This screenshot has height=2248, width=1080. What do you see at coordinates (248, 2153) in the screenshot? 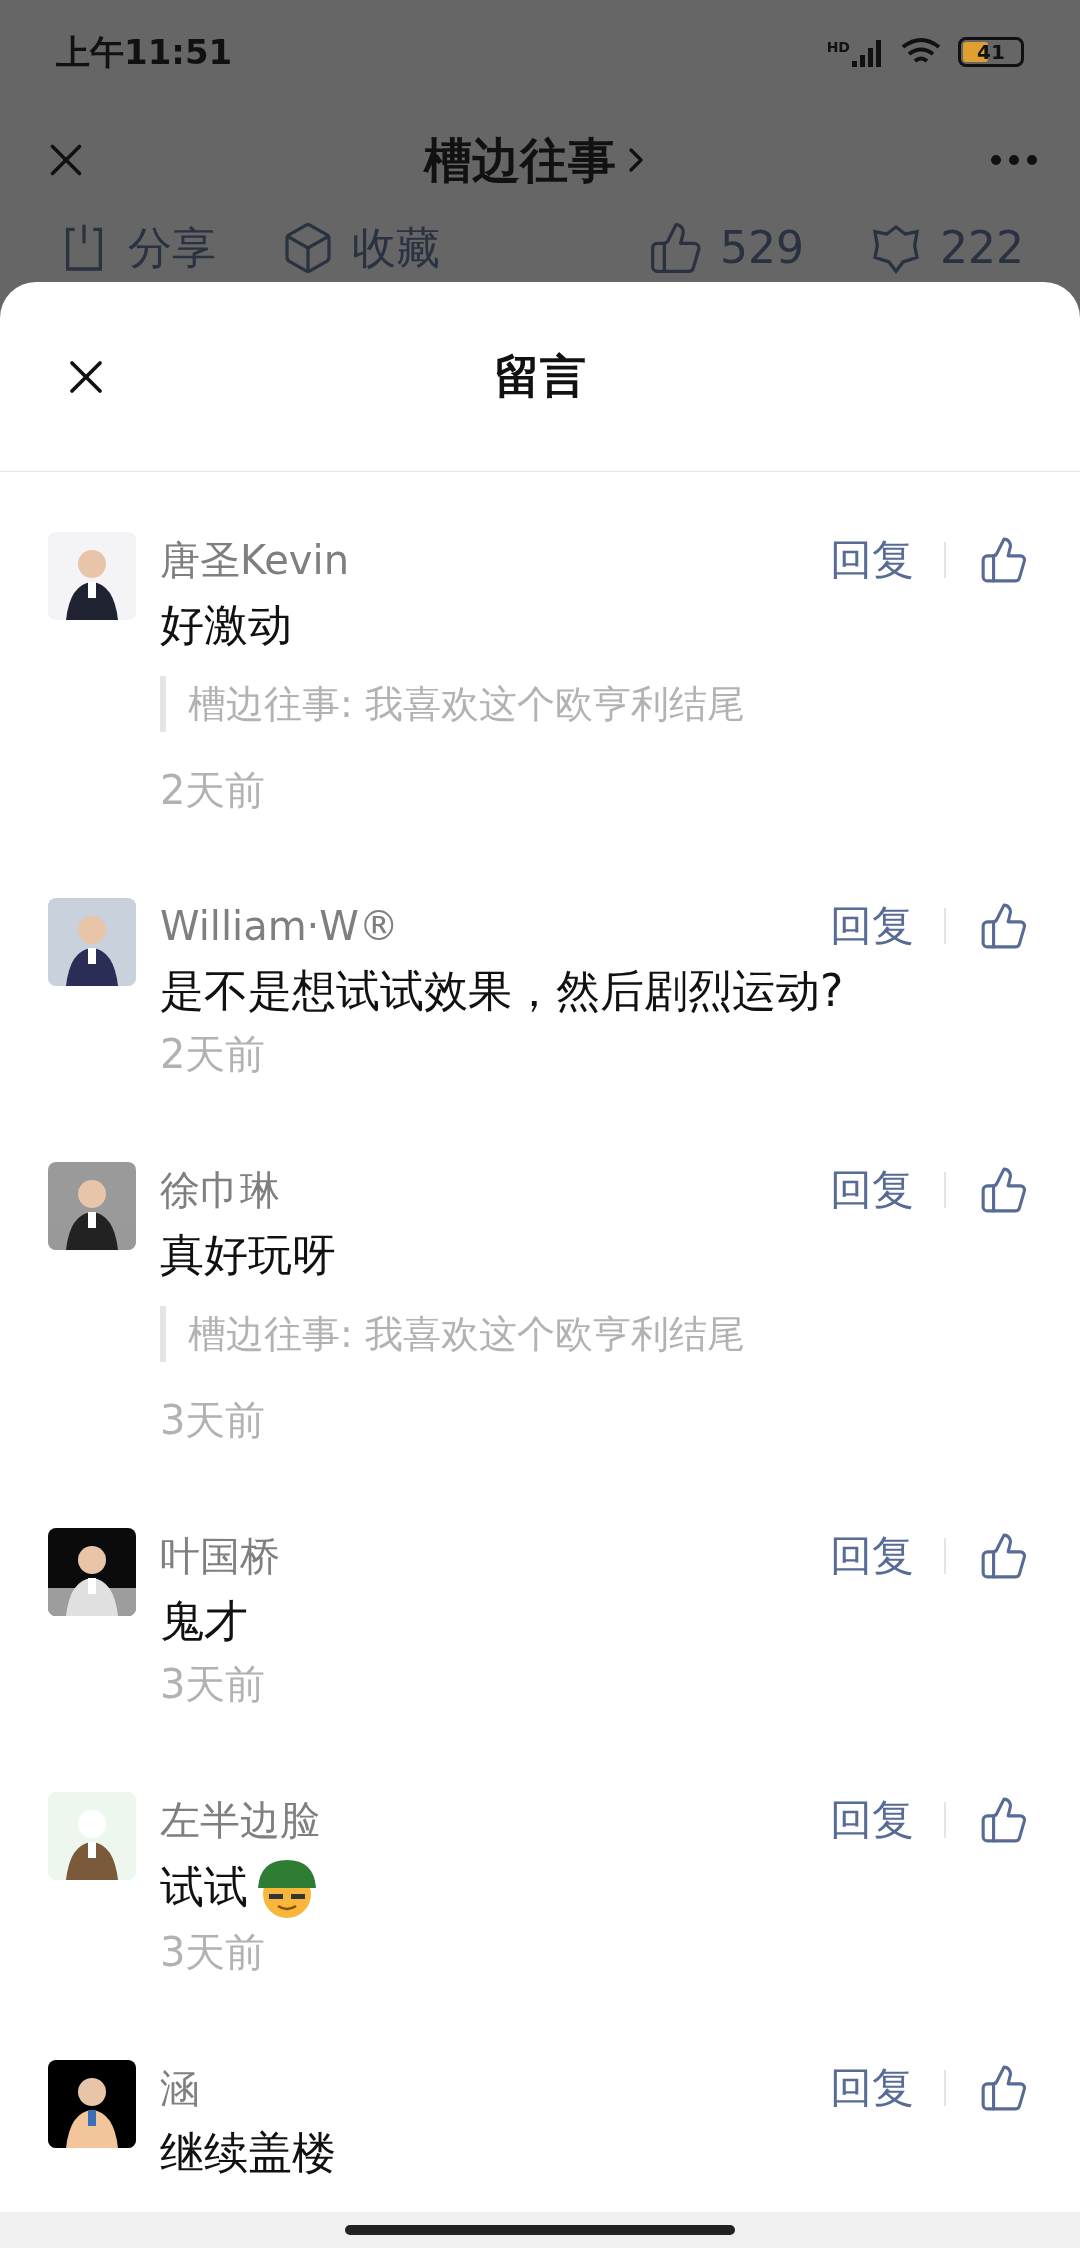
I see `comment-text: 继续盖楼` at bounding box center [248, 2153].